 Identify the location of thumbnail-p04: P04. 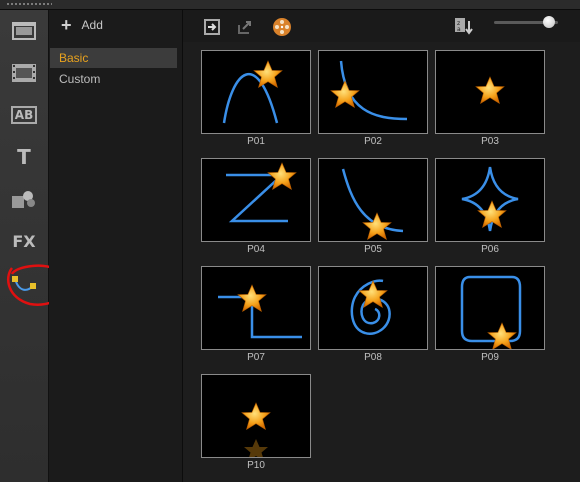
(256, 207).